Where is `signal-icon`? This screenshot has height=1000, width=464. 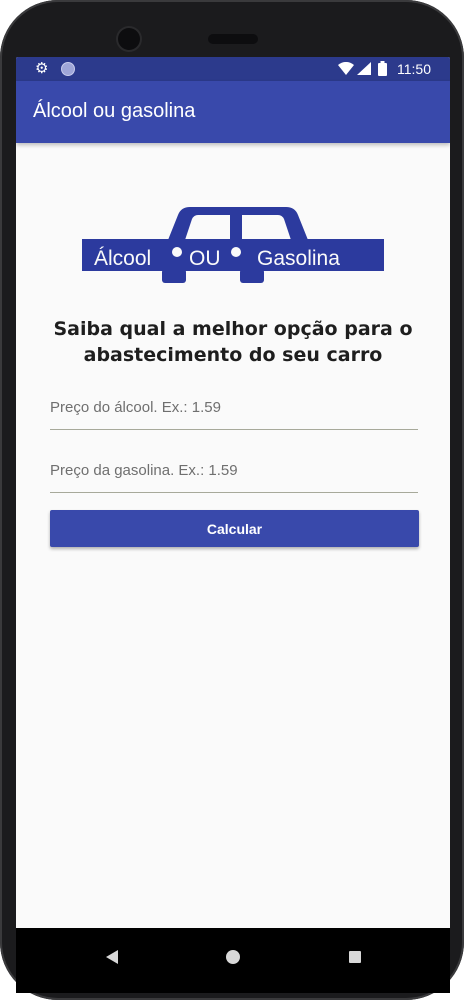 signal-icon is located at coordinates (364, 68).